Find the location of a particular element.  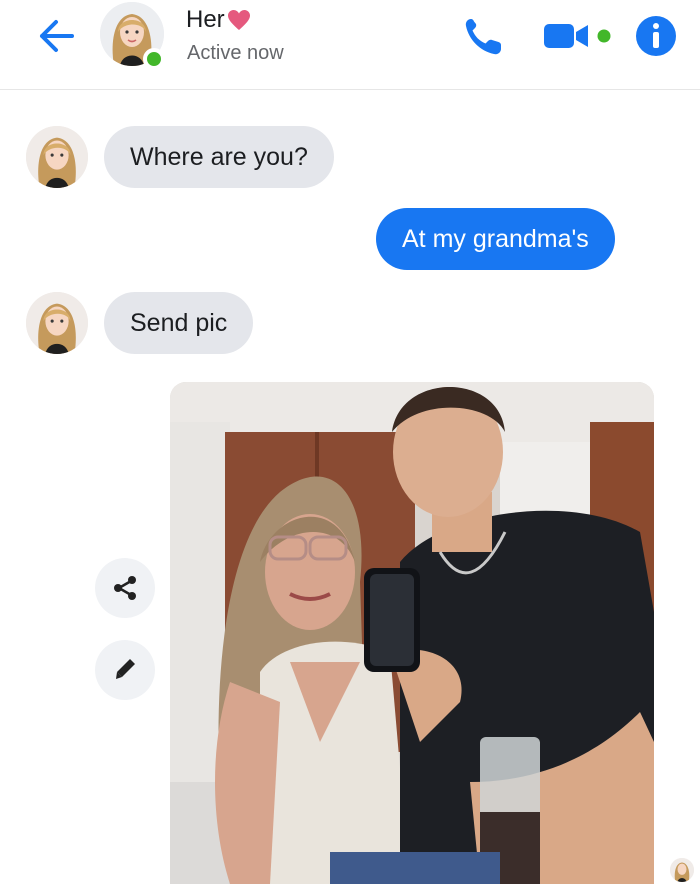

voice-call-button is located at coordinates (484, 37).